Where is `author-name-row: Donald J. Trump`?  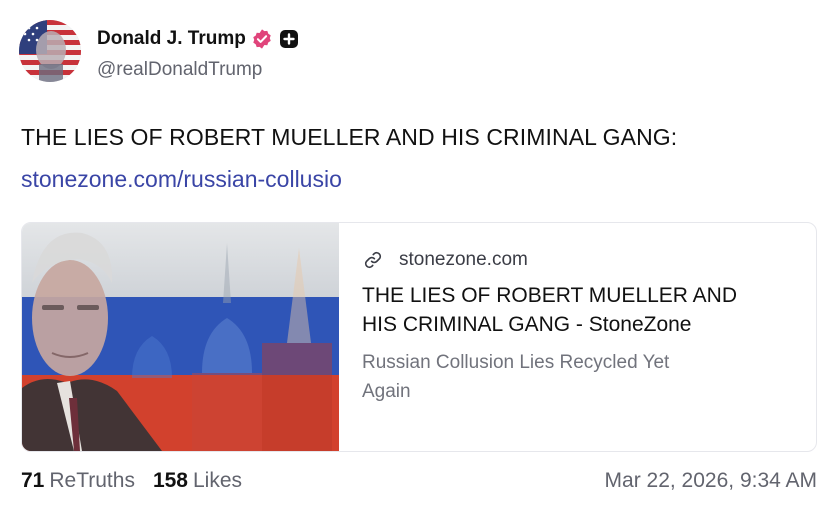 author-name-row: Donald J. Trump is located at coordinates (198, 39).